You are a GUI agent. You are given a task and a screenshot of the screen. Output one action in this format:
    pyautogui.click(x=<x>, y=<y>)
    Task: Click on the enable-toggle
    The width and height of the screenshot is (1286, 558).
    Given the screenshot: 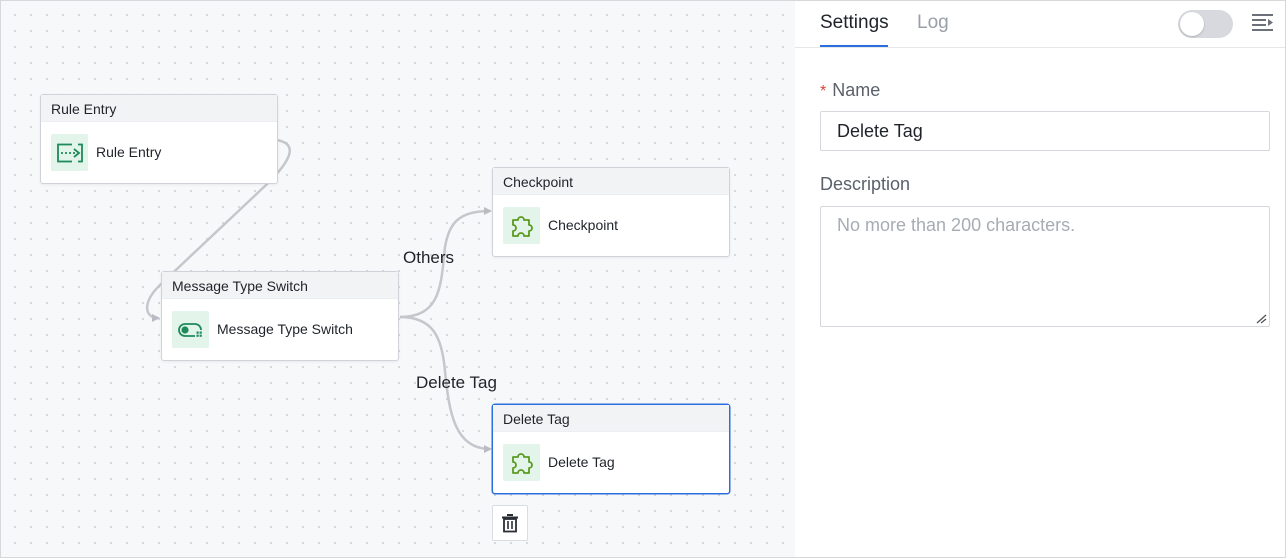 What is the action you would take?
    pyautogui.click(x=1205, y=24)
    